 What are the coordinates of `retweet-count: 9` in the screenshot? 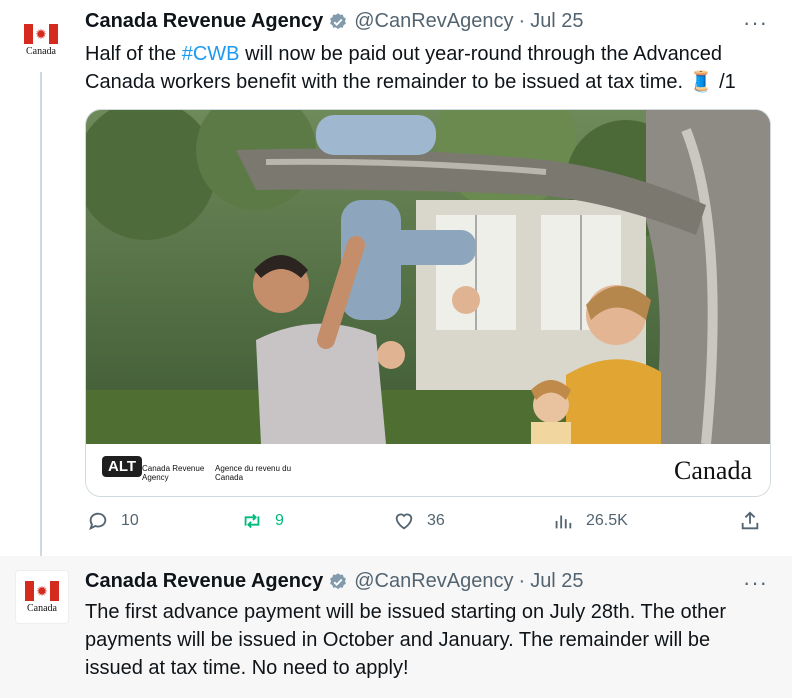 It's located at (279, 520).